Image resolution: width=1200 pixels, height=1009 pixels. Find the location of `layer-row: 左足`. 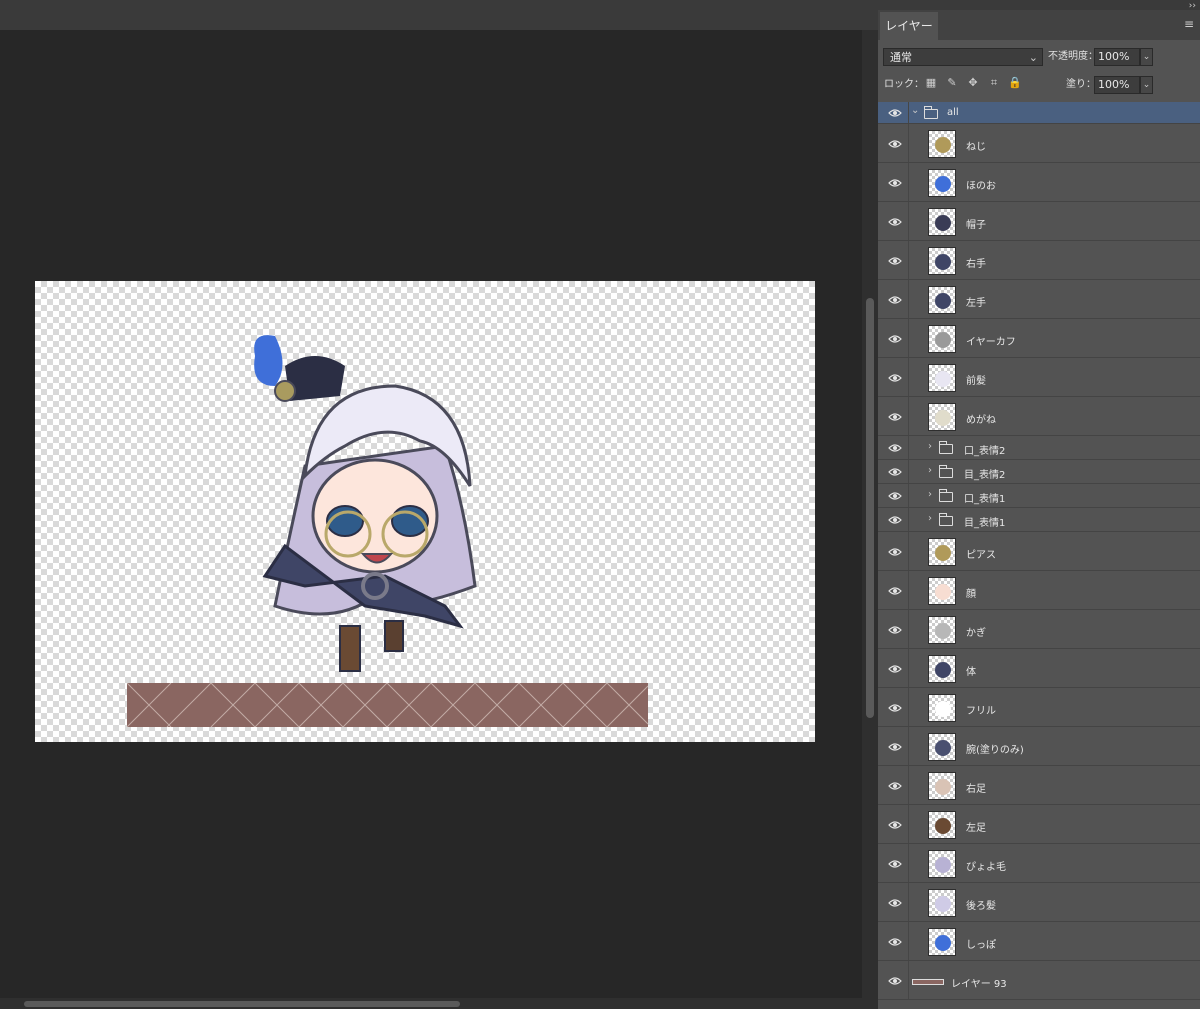

layer-row: 左足 is located at coordinates (1039, 824).